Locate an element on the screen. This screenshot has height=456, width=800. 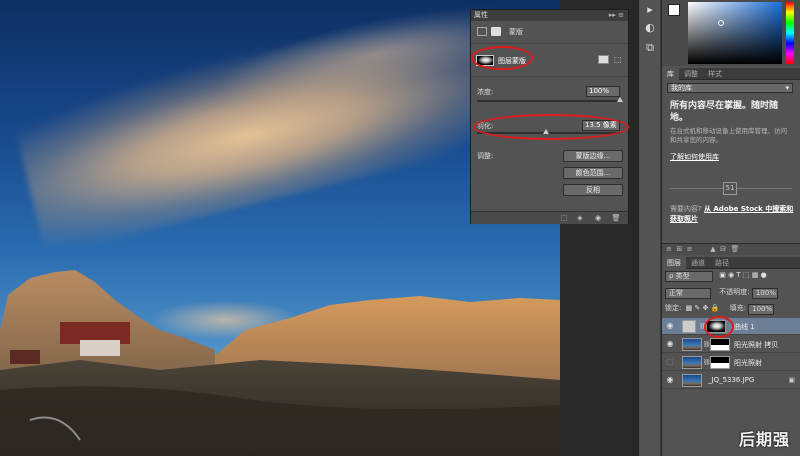
color-picker-cursor is located at coordinates (721, 23).